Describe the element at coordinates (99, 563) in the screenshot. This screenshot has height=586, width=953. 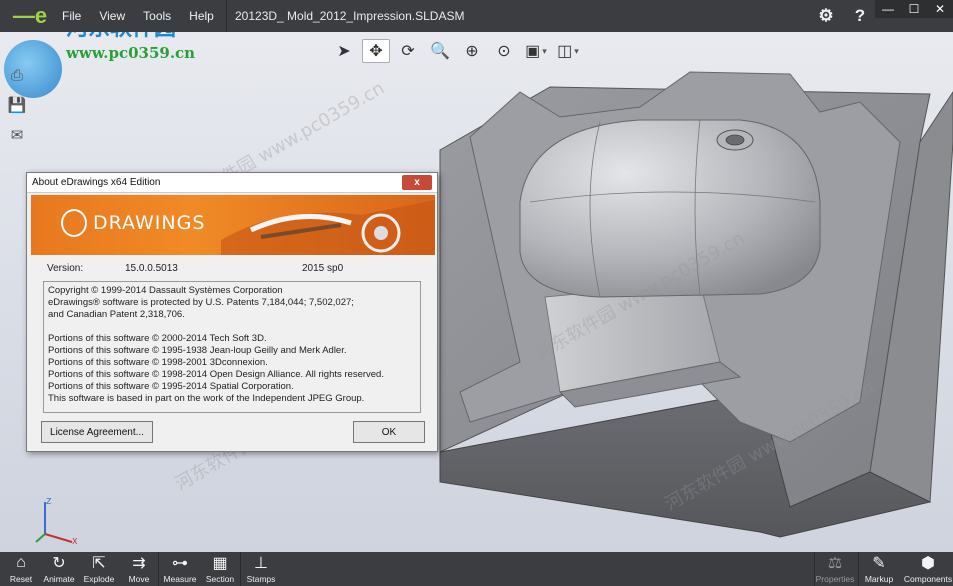
I see `explode-icon: ⇱` at that location.